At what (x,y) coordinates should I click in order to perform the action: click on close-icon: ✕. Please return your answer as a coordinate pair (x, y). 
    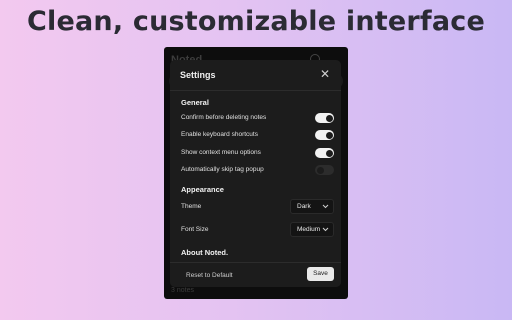
    Looking at the image, I should click on (325, 74).